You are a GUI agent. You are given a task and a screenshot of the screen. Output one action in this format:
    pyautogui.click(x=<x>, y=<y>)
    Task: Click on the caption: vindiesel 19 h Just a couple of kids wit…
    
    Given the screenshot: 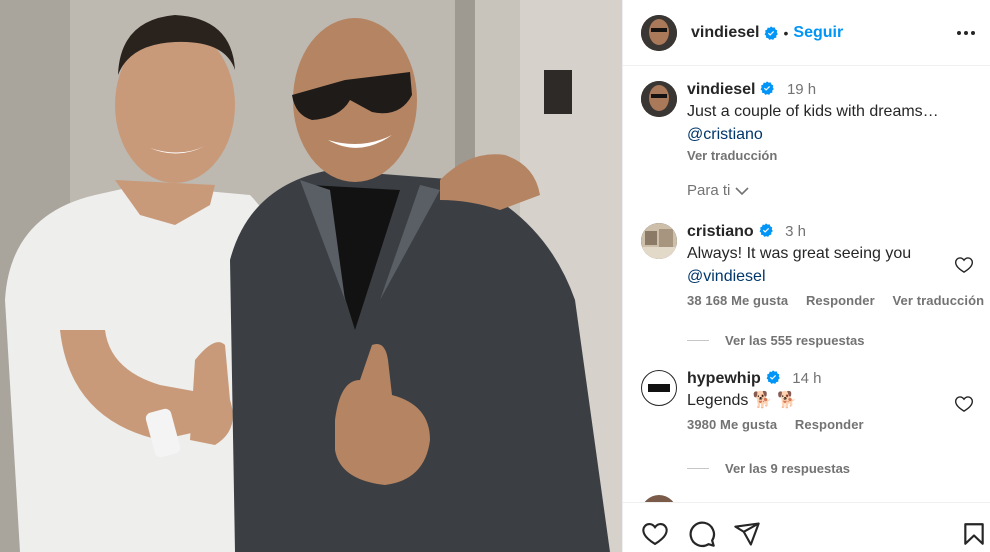 What is the action you would take?
    pyautogui.click(x=813, y=126)
    